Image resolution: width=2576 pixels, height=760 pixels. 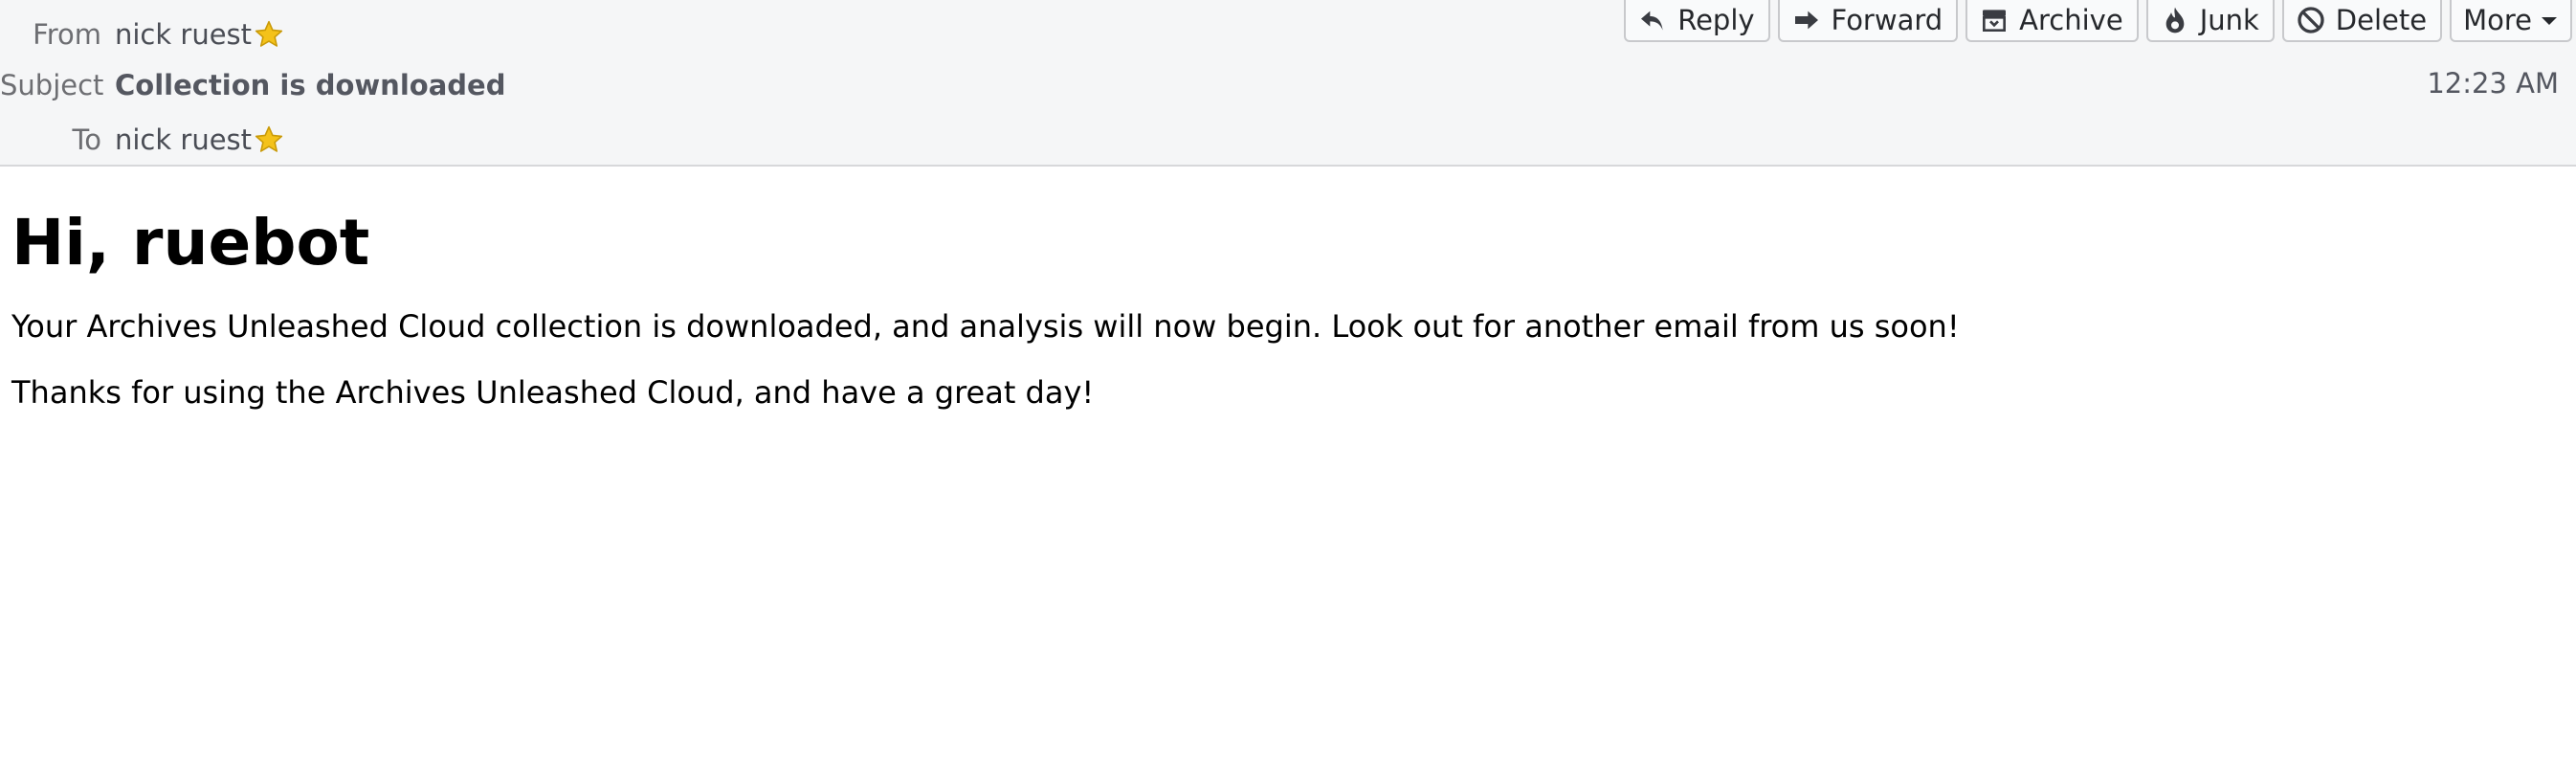 I want to click on more-label: More, so click(x=2497, y=20).